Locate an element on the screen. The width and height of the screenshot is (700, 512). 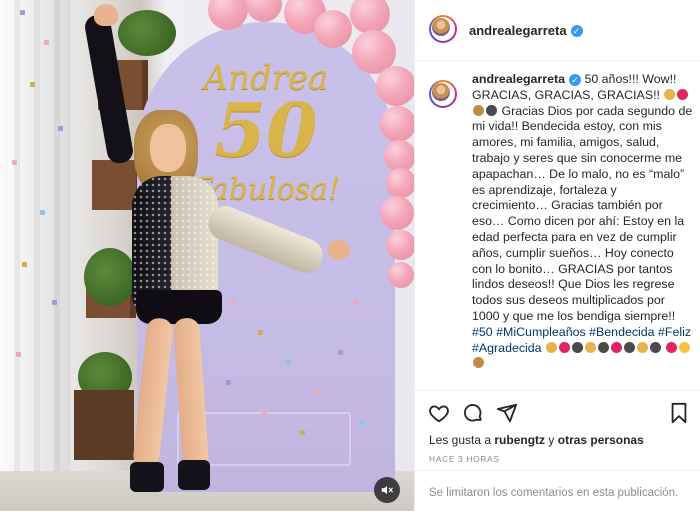
hashtag-link: #MiCumpleaños is located at coordinates (541, 332).